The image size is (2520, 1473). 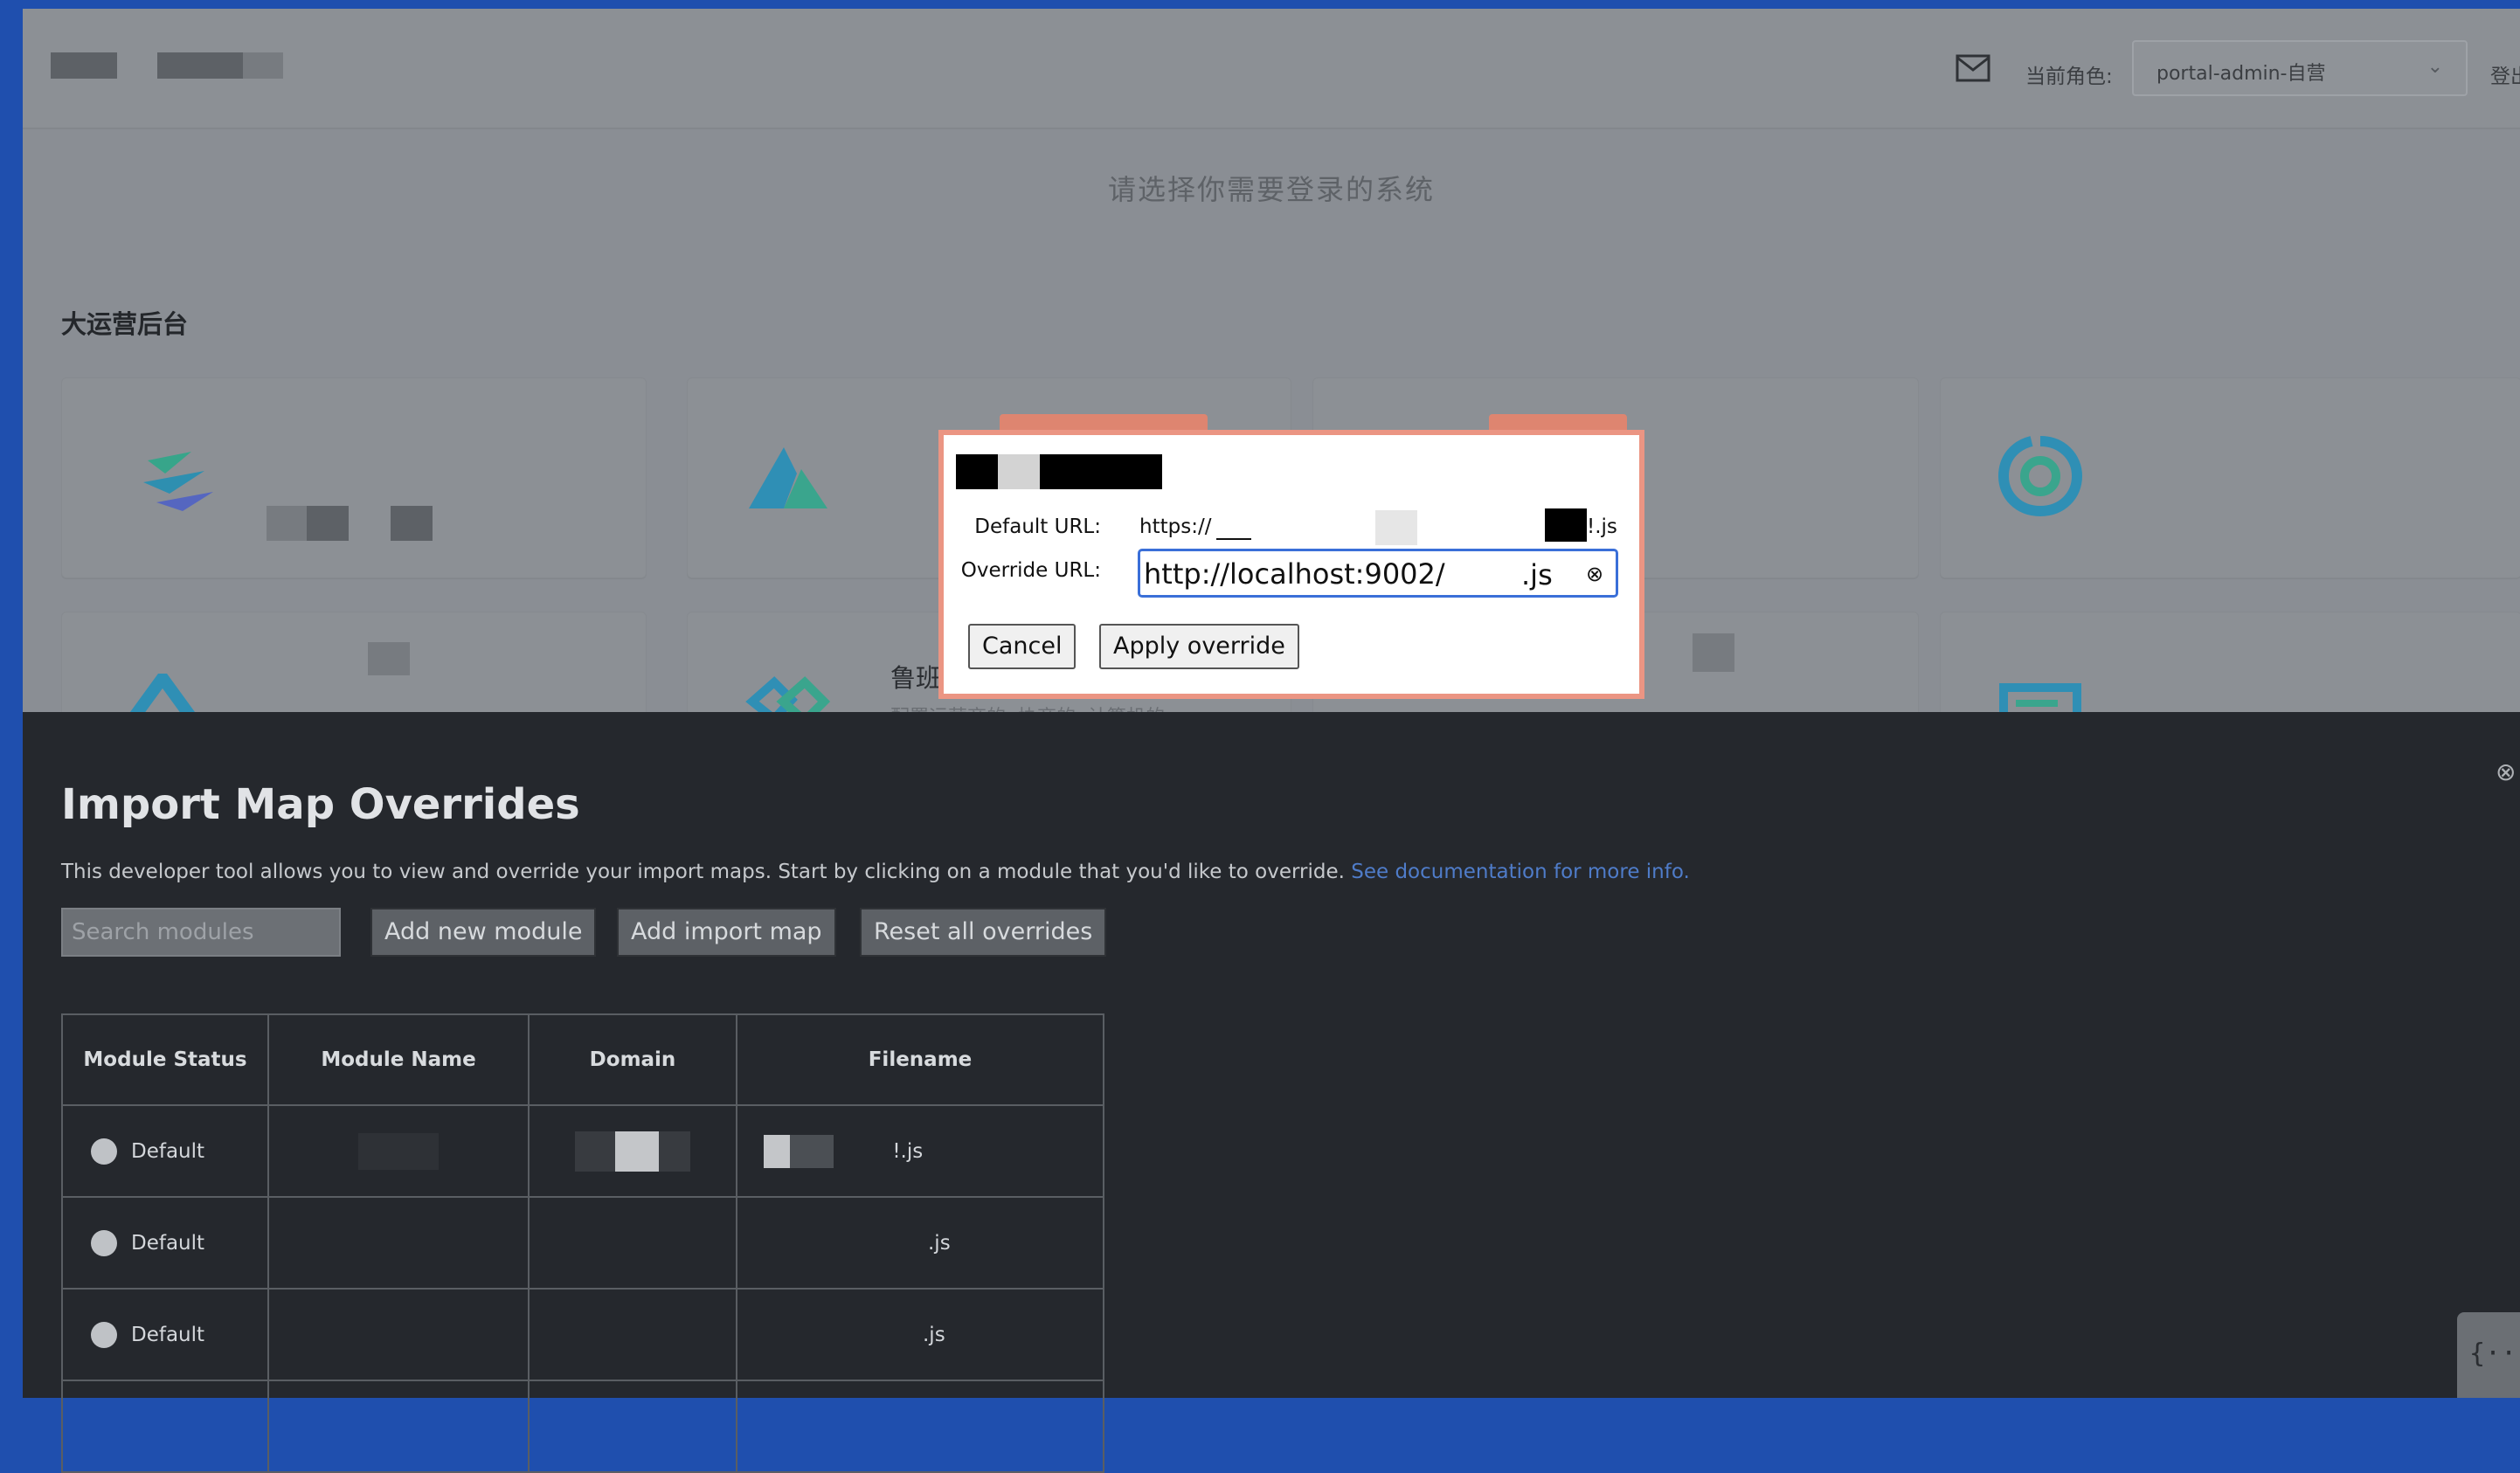 What do you see at coordinates (263, 65) in the screenshot?
I see `brand-redacted-part` at bounding box center [263, 65].